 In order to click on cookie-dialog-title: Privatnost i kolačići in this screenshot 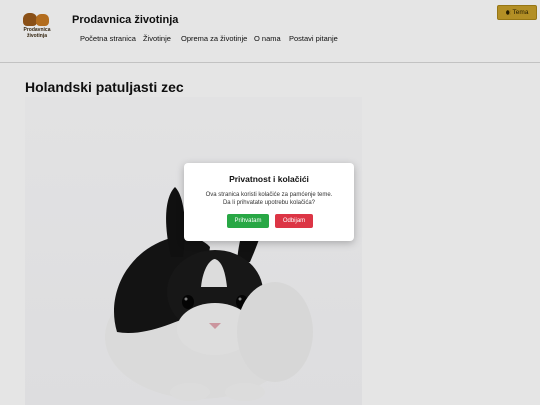, I will do `click(269, 179)`.